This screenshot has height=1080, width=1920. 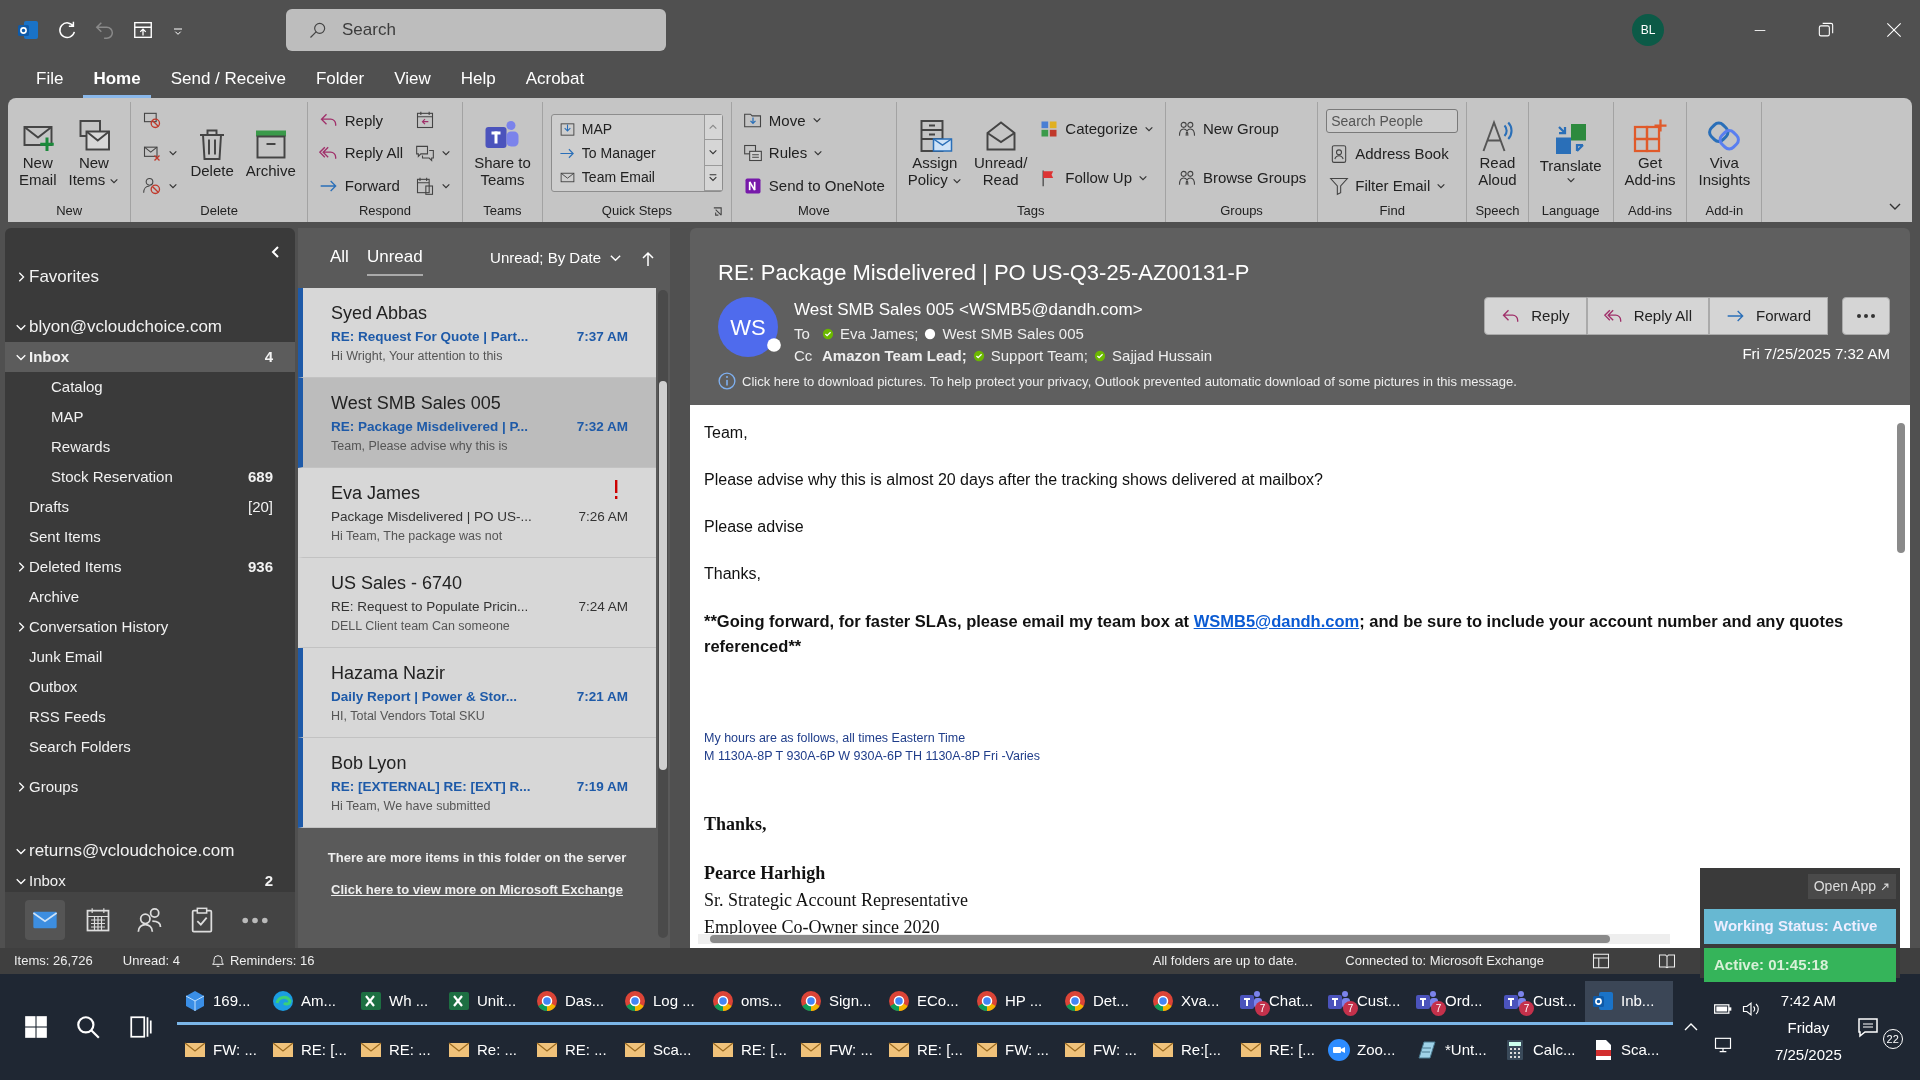 I want to click on account-header: returns@vcloudchoice.com, so click(x=150, y=851).